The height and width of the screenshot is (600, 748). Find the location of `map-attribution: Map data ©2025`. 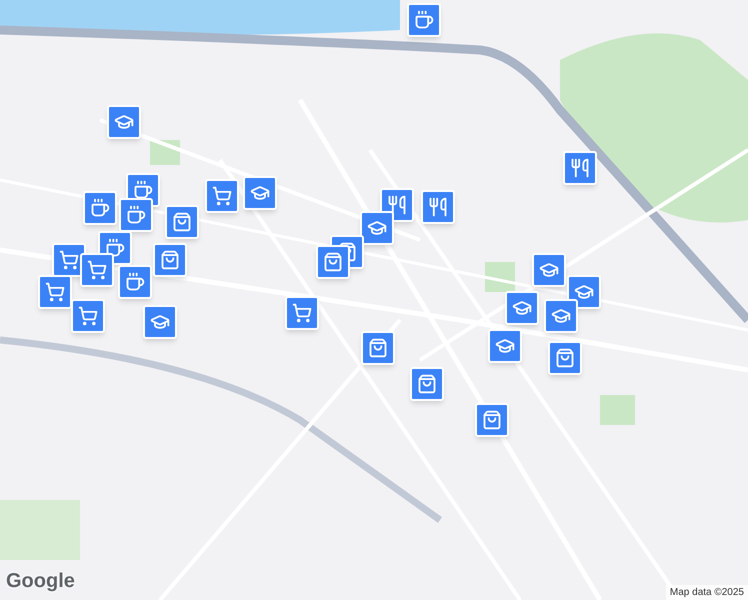

map-attribution: Map data ©2025 is located at coordinates (707, 592).